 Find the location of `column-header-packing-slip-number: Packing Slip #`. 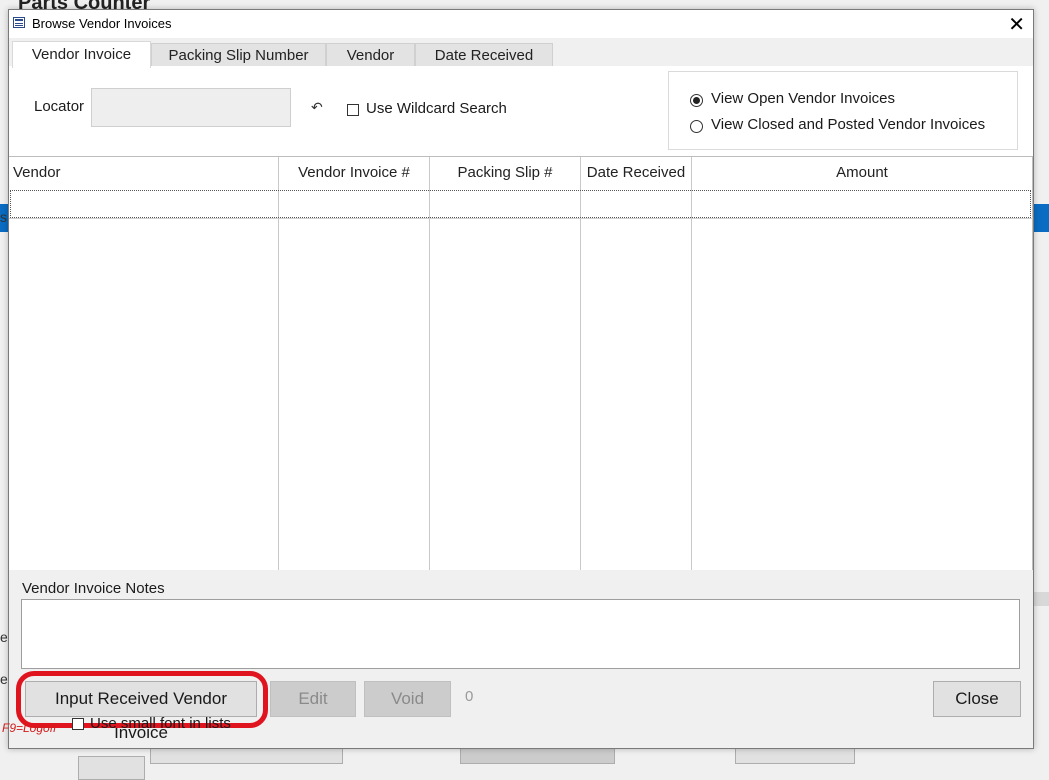

column-header-packing-slip-number: Packing Slip # is located at coordinates (505, 173).